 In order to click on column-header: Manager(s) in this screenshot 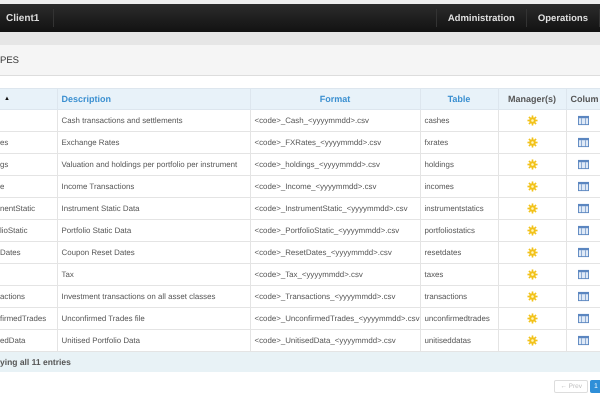, I will do `click(532, 99)`.